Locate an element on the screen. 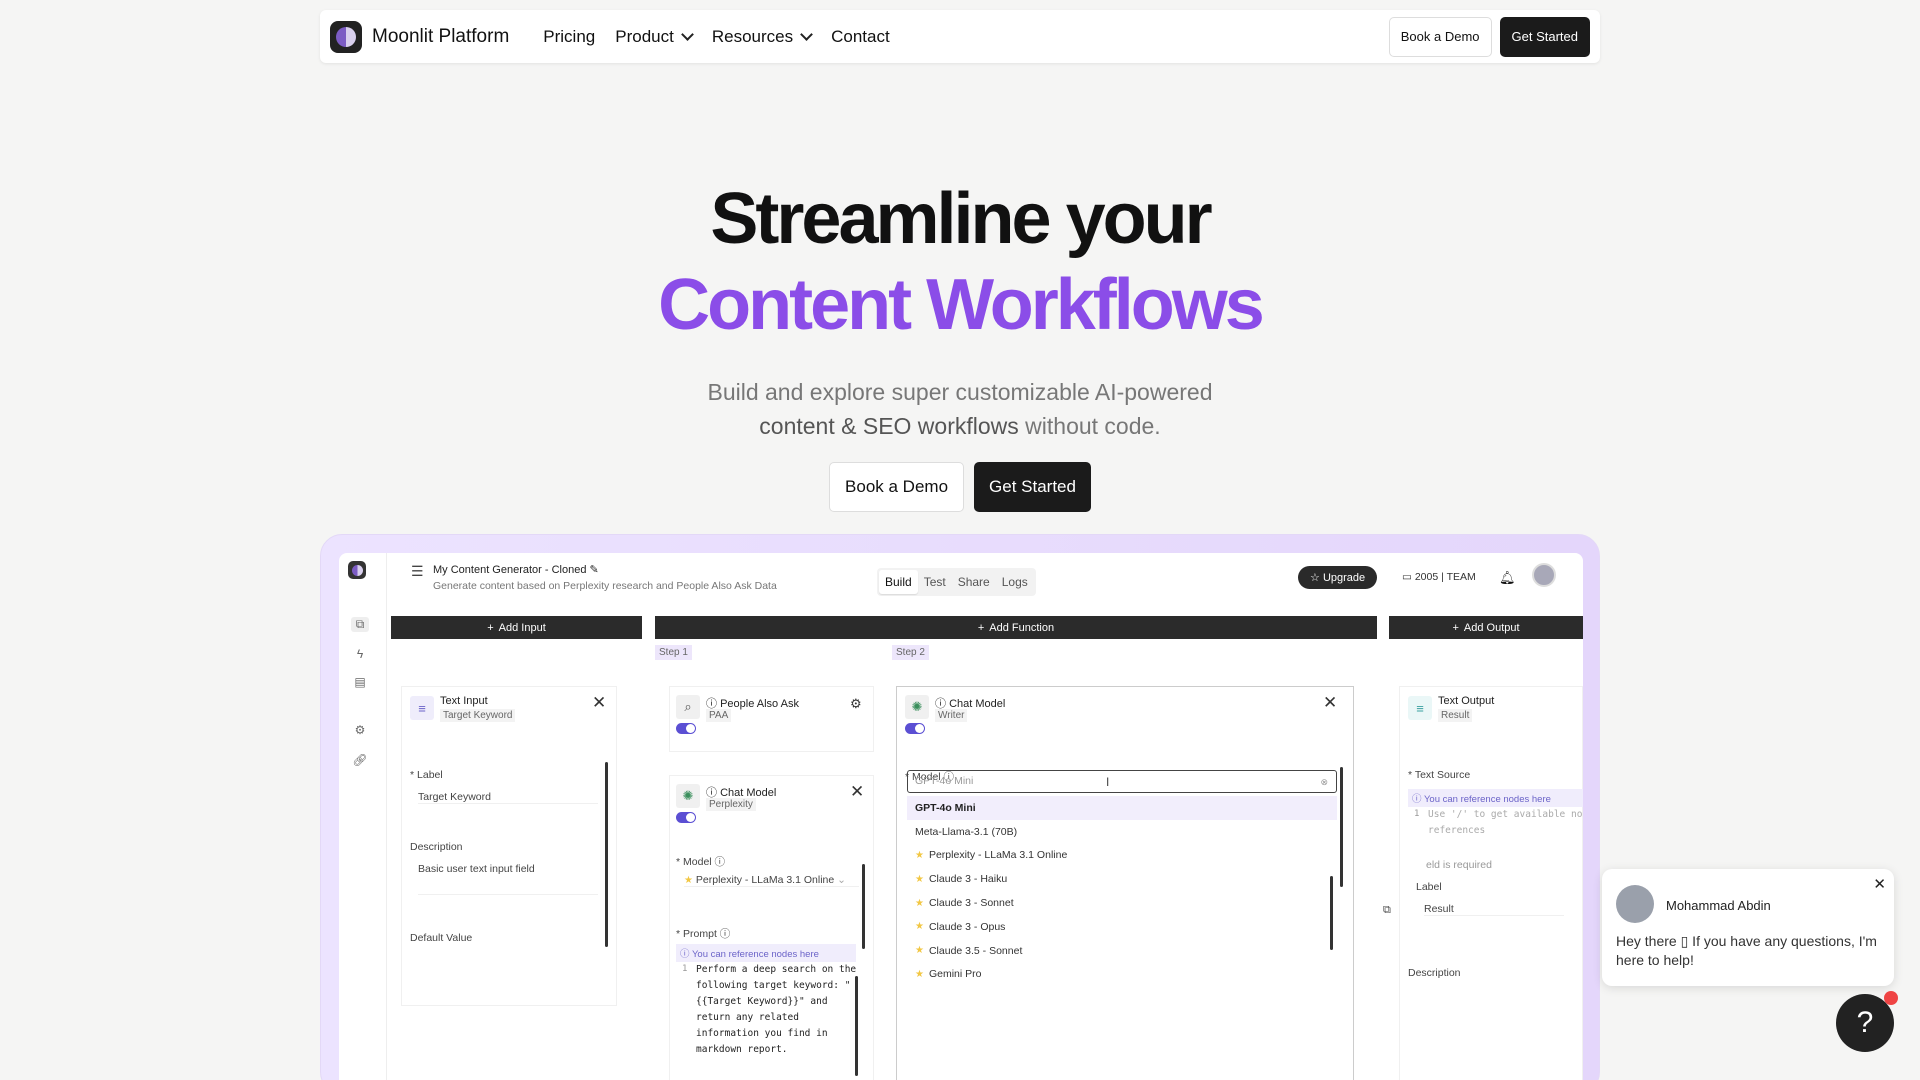 This screenshot has width=1920, height=1080. credits-text: 2005 | TEAM is located at coordinates (1445, 577).